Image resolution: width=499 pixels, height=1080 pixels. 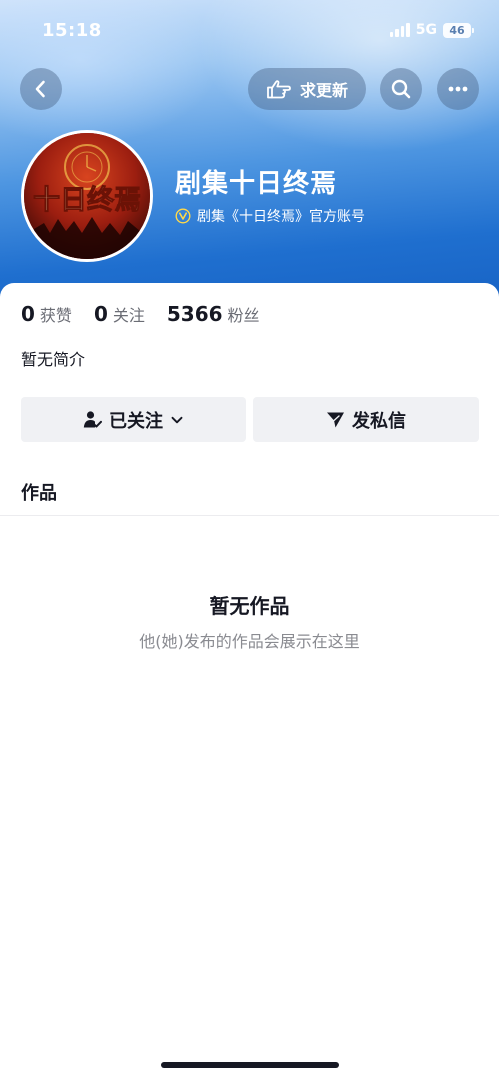 I want to click on stat-following-label: 关注, so click(x=128, y=315).